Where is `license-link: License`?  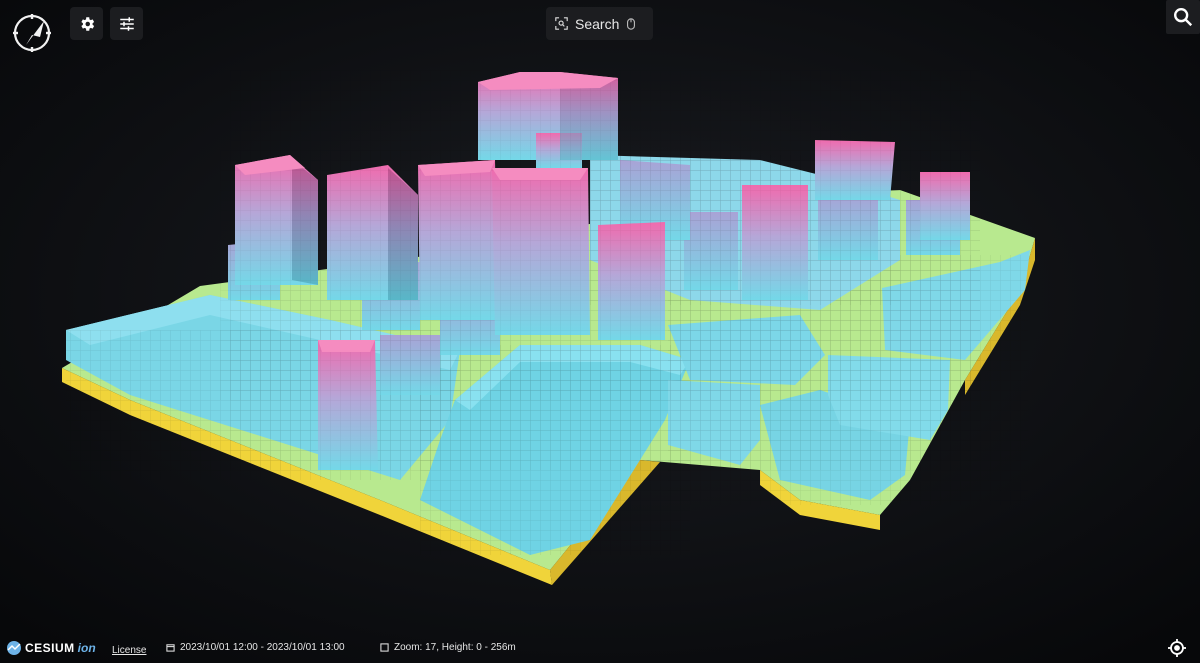 license-link: License is located at coordinates (129, 650).